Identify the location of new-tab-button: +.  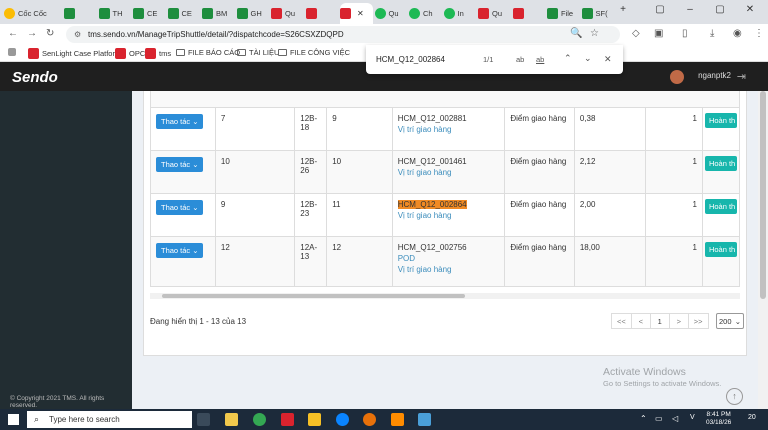
(623, 9).